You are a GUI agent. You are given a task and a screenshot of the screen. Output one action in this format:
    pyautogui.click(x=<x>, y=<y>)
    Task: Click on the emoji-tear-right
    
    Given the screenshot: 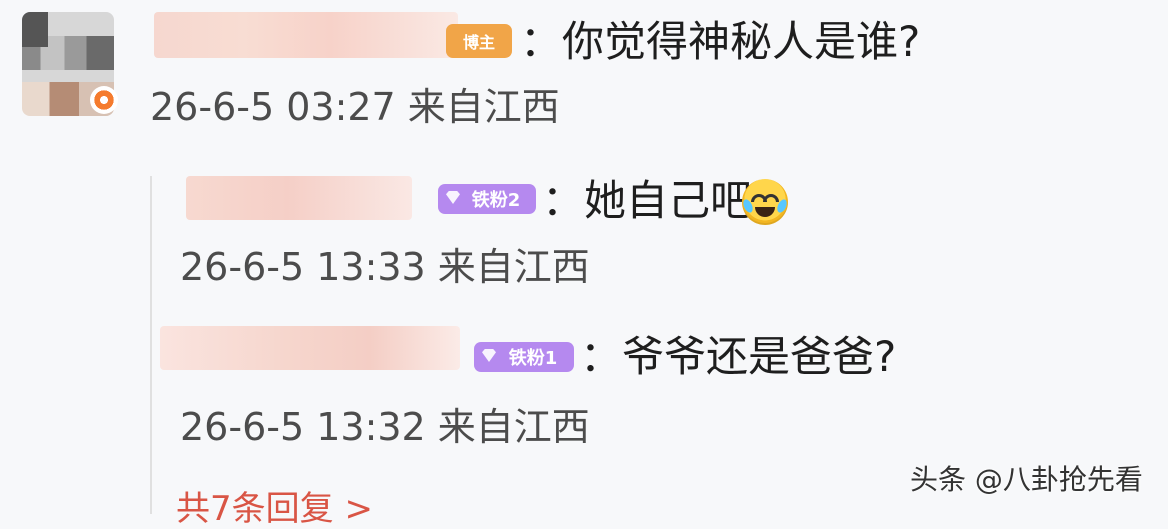 What is the action you would take?
    pyautogui.click(x=782, y=206)
    